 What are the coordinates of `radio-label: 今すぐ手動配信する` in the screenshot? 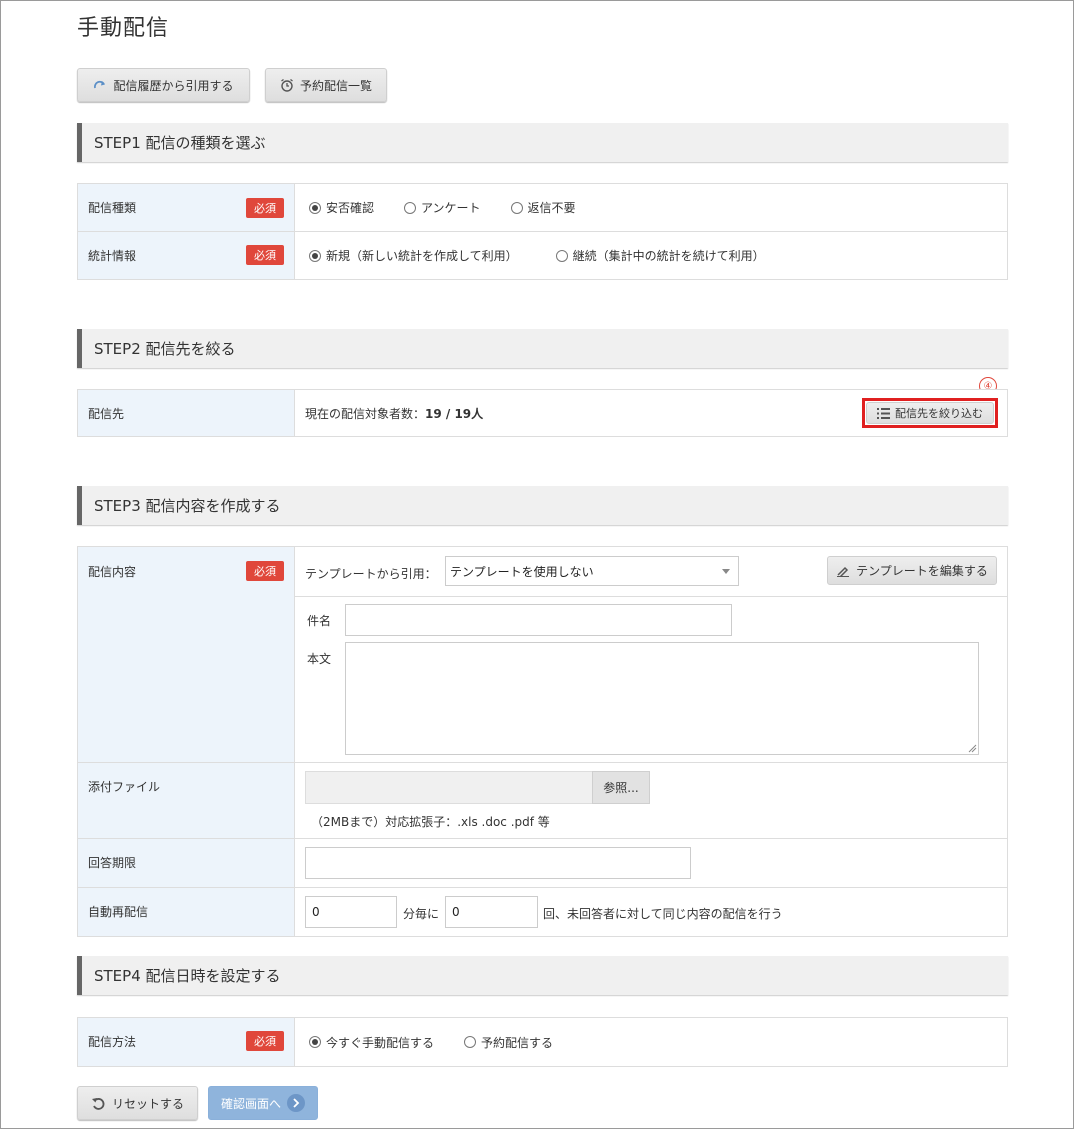 It's located at (380, 1042).